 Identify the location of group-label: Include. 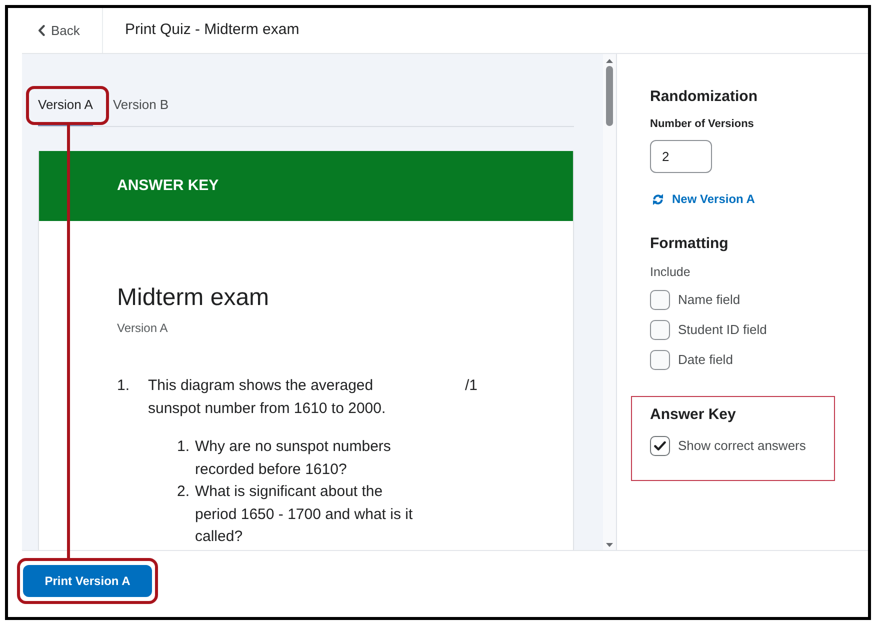
(670, 272).